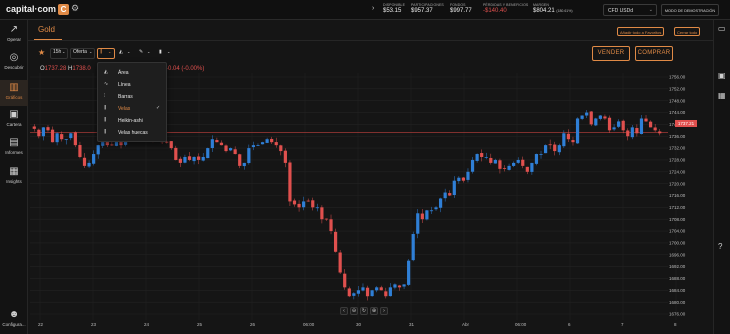 This screenshot has height=334, width=730. I want to click on menu-item-bars: ⫶ Barras, so click(132, 96).